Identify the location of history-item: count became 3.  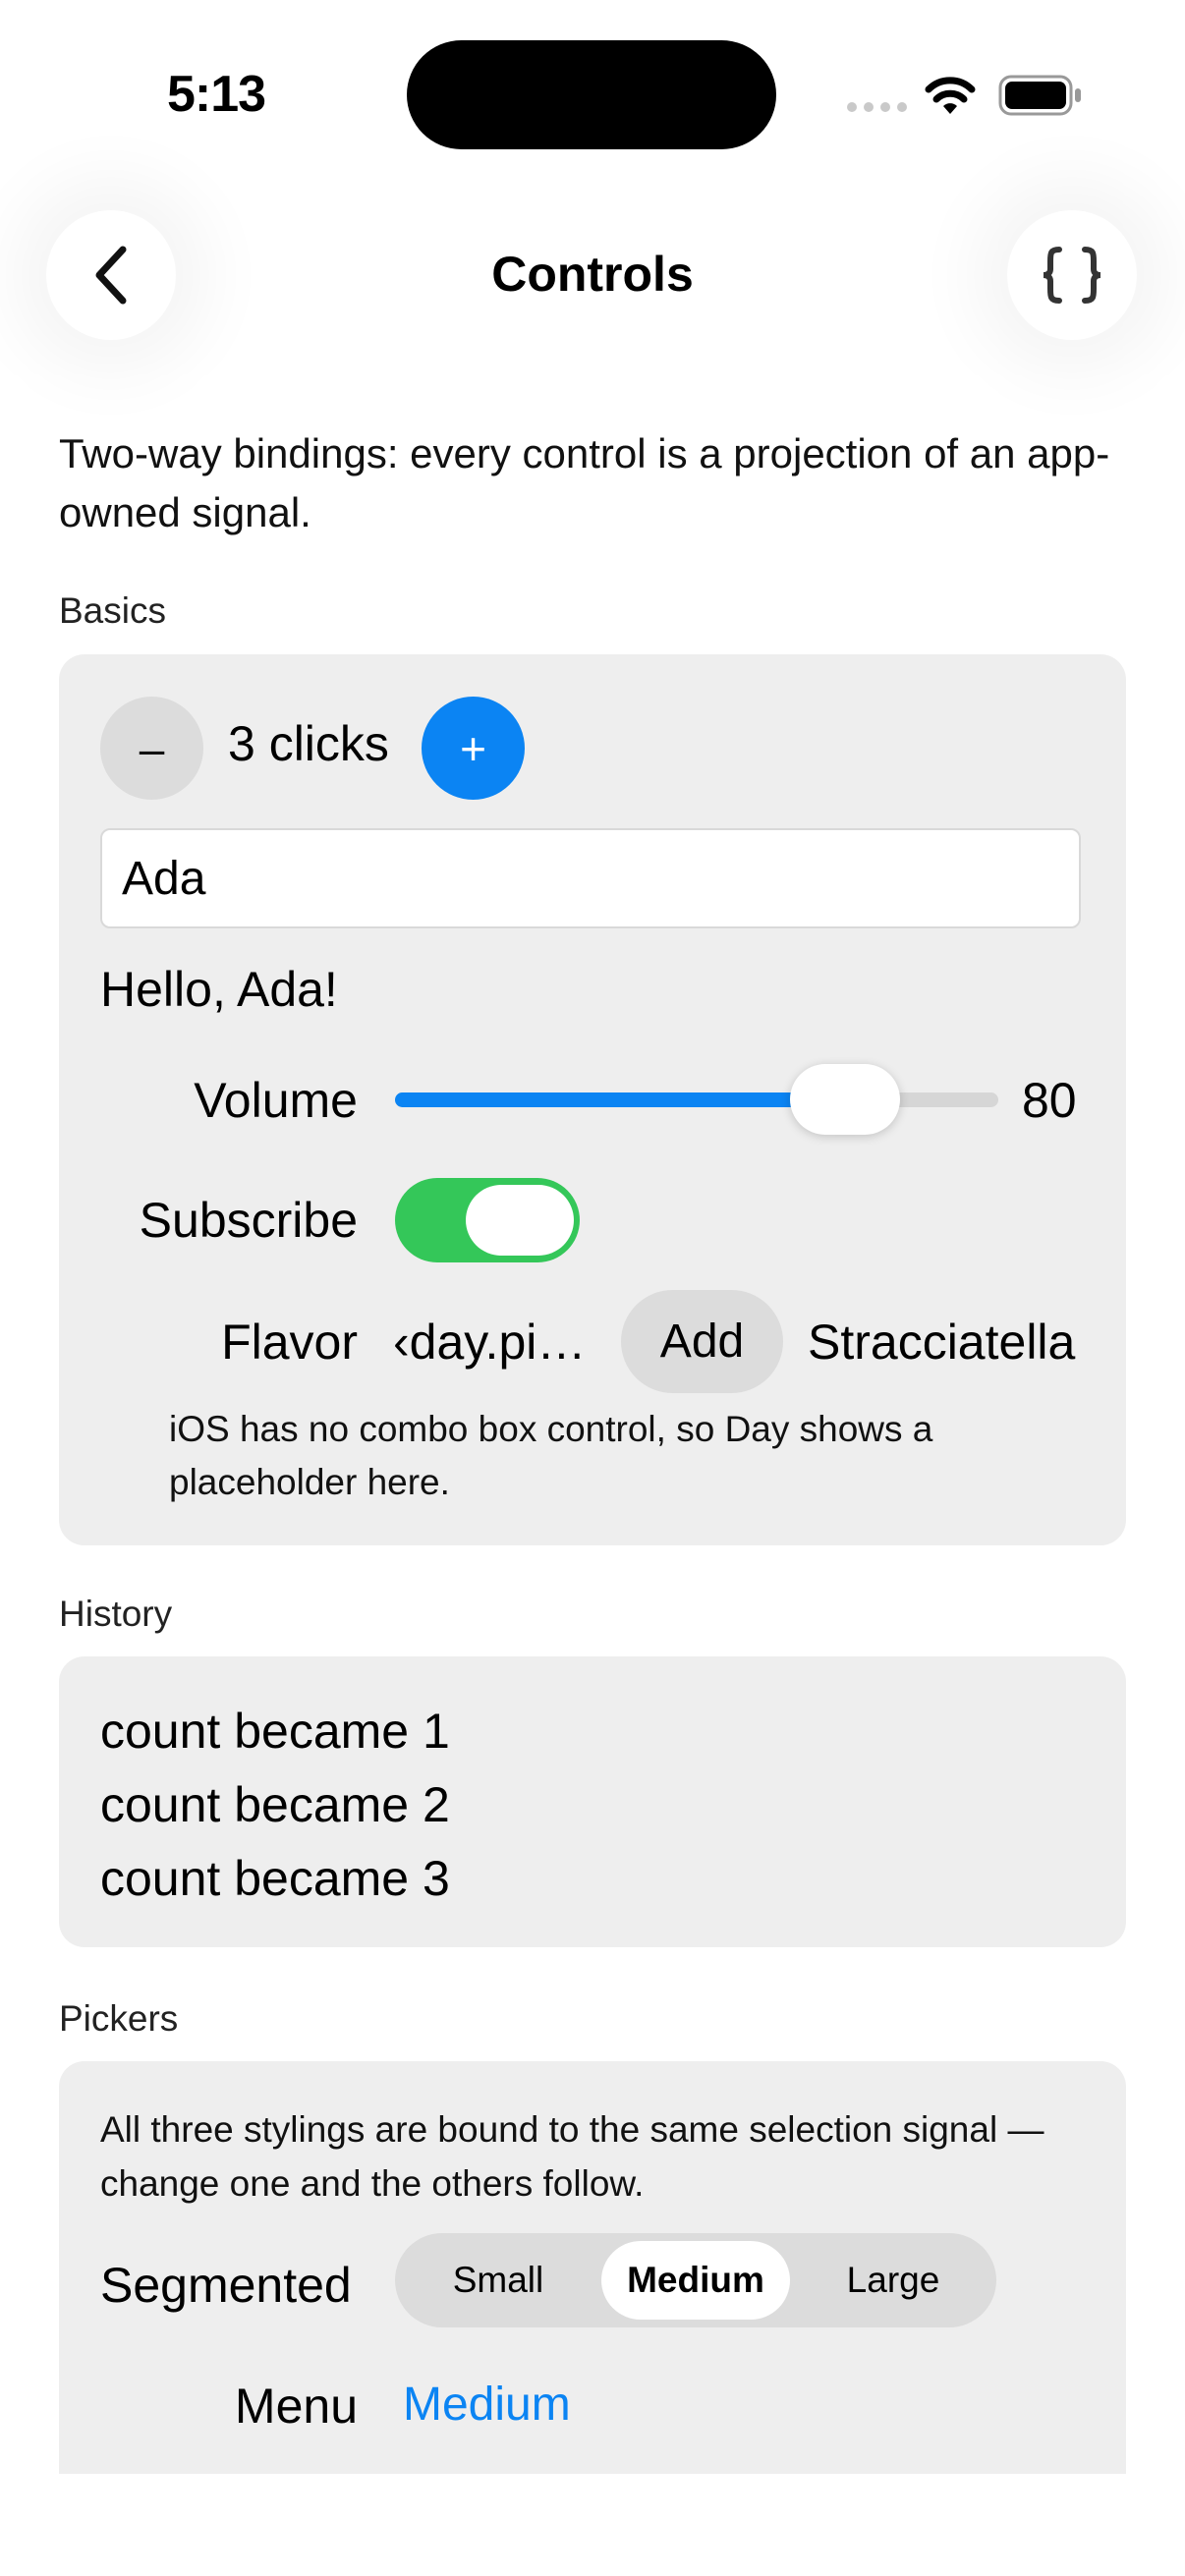
(275, 1878).